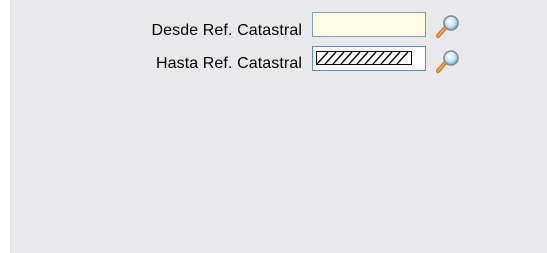 The height and width of the screenshot is (253, 547). What do you see at coordinates (369, 24) in the screenshot?
I see `desde-ref-catastral-input` at bounding box center [369, 24].